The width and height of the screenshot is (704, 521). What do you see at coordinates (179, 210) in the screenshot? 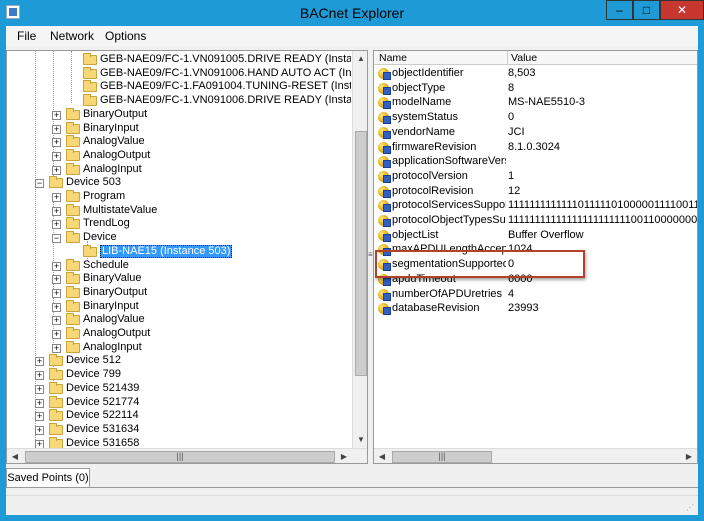
I see `tree-node: + MultistateValue` at bounding box center [179, 210].